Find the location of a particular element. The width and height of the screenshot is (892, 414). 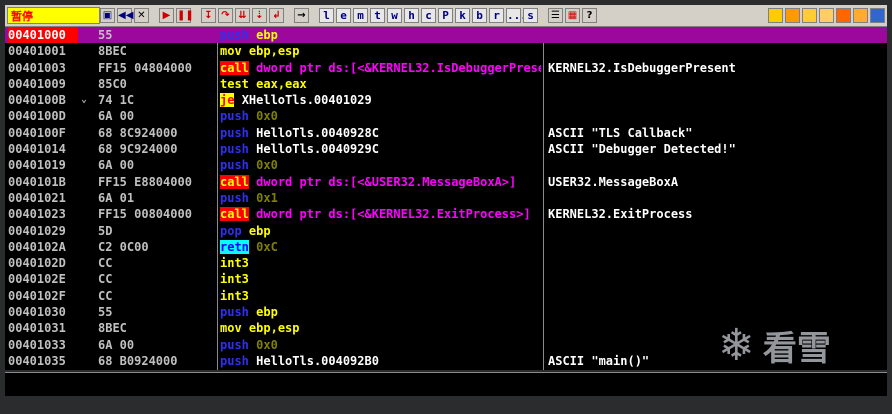

address: 00401030 is located at coordinates (37, 312).